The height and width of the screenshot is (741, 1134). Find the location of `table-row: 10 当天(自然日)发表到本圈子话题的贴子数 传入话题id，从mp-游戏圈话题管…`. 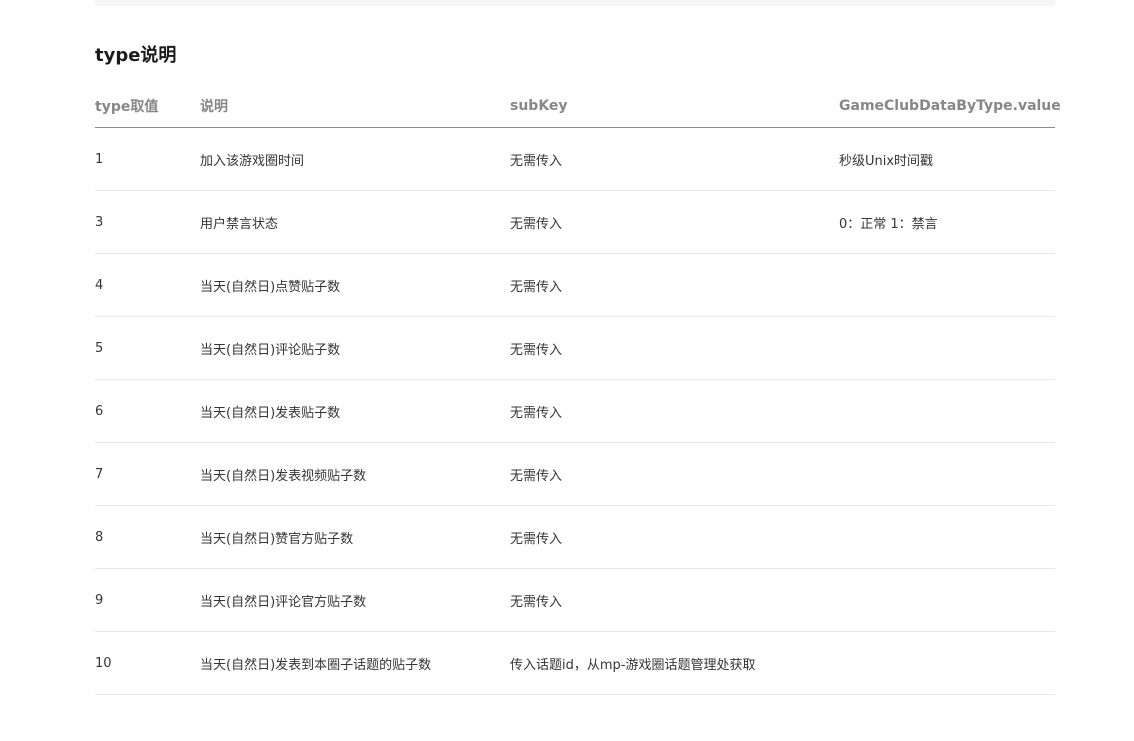

table-row: 10 当天(自然日)发表到本圈子话题的贴子数 传入话题id，从mp-游戏圈话题管… is located at coordinates (575, 663).